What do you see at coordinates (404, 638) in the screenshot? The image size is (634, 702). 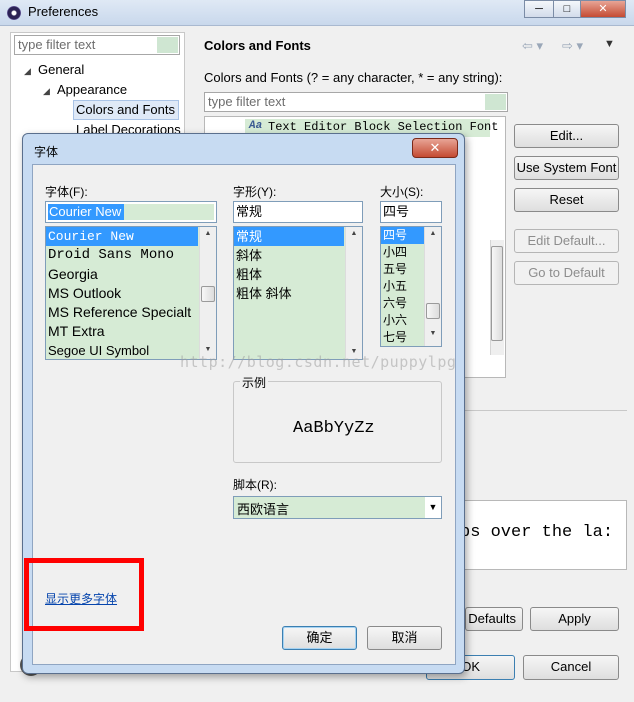 I see `font-cancel-button: 取消` at bounding box center [404, 638].